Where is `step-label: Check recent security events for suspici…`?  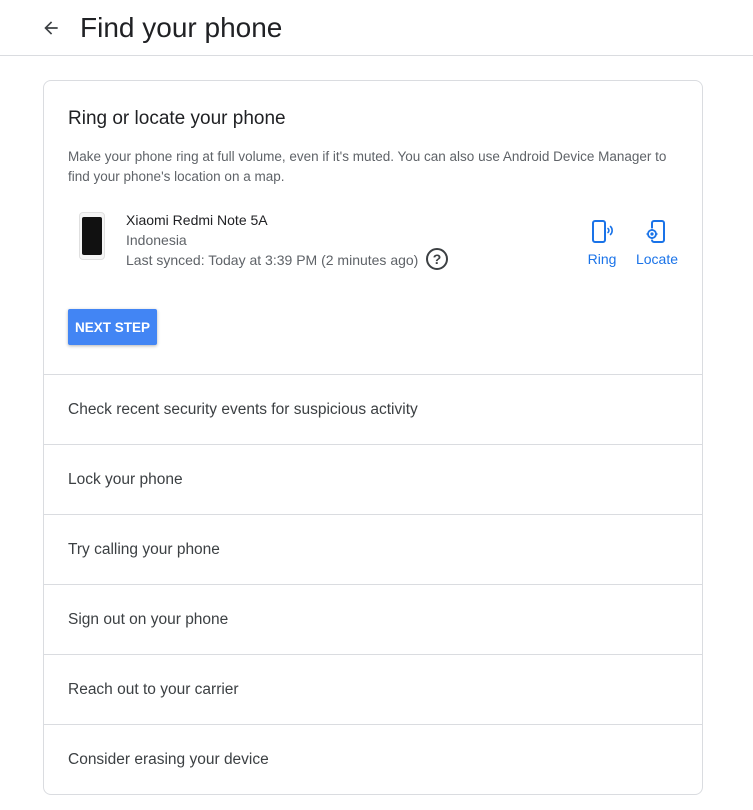 step-label: Check recent security events for suspici… is located at coordinates (243, 409).